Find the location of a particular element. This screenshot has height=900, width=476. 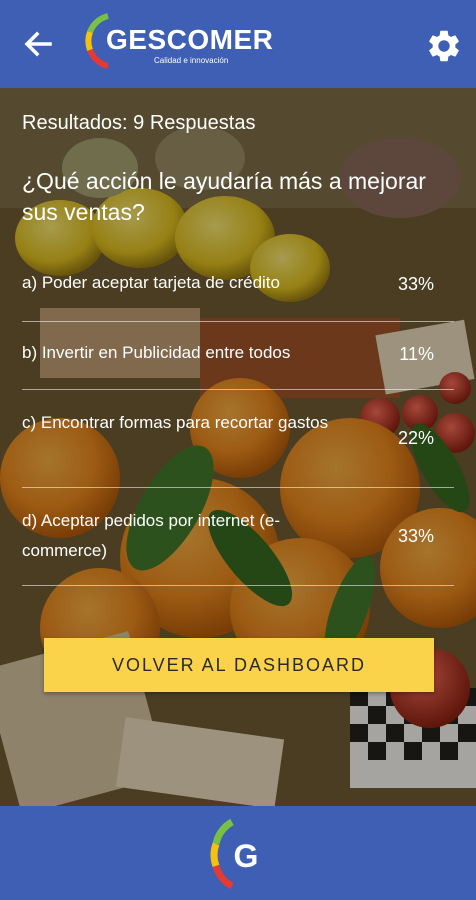

answer-item-a: a) Poder aceptar tarjeta de crédito 33% is located at coordinates (238, 288).